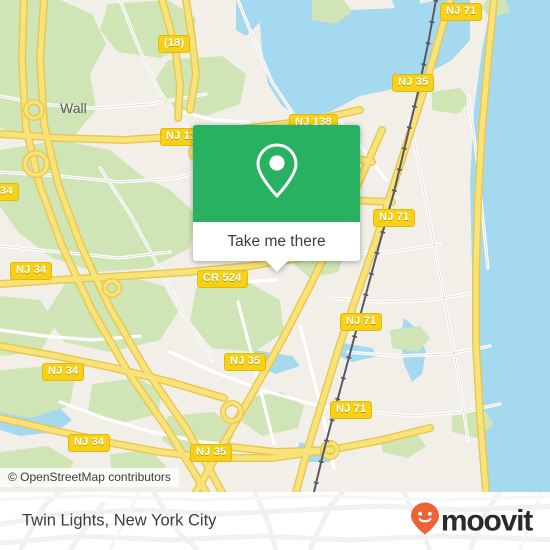 This screenshot has width=550, height=550. Describe the element at coordinates (222, 279) in the screenshot. I see `road-shield: CR 524` at that location.